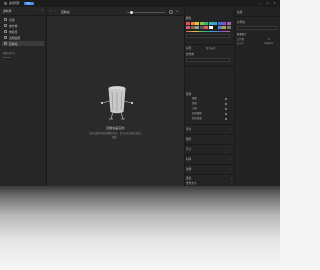 Image resolution: width=320 pixels, height=270 pixels. What do you see at coordinates (209, 26) in the screenshot?
I see `color-palette` at bounding box center [209, 26].